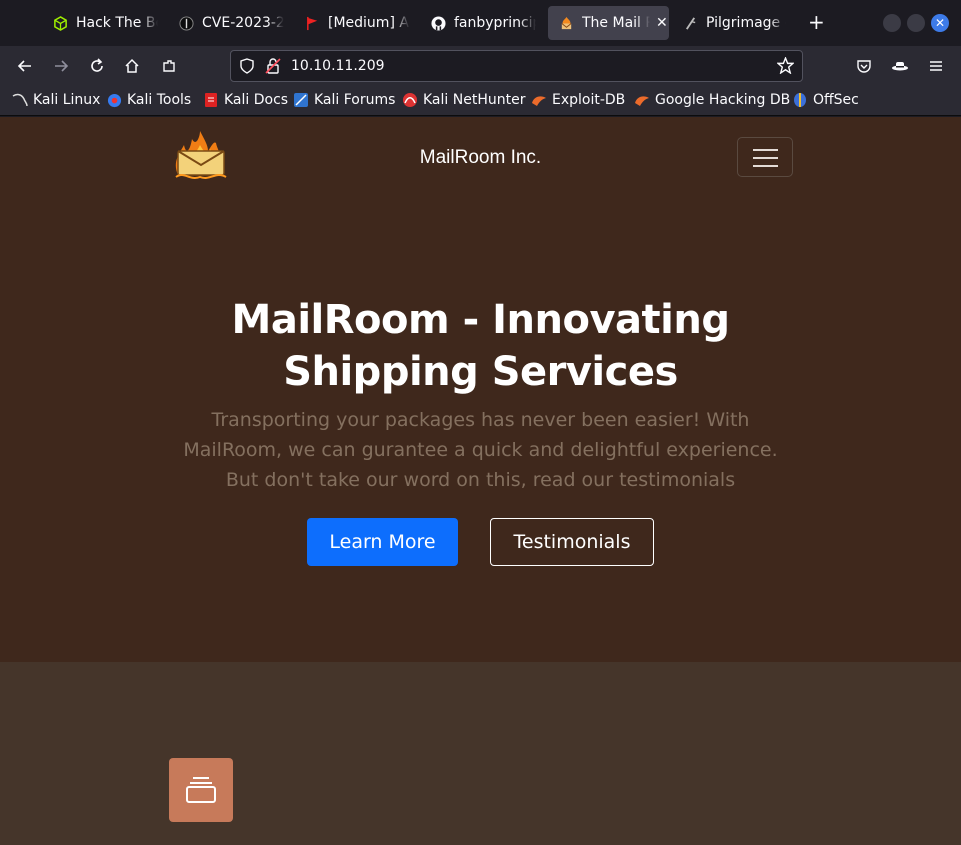  I want to click on new-tab-button: +, so click(816, 22).